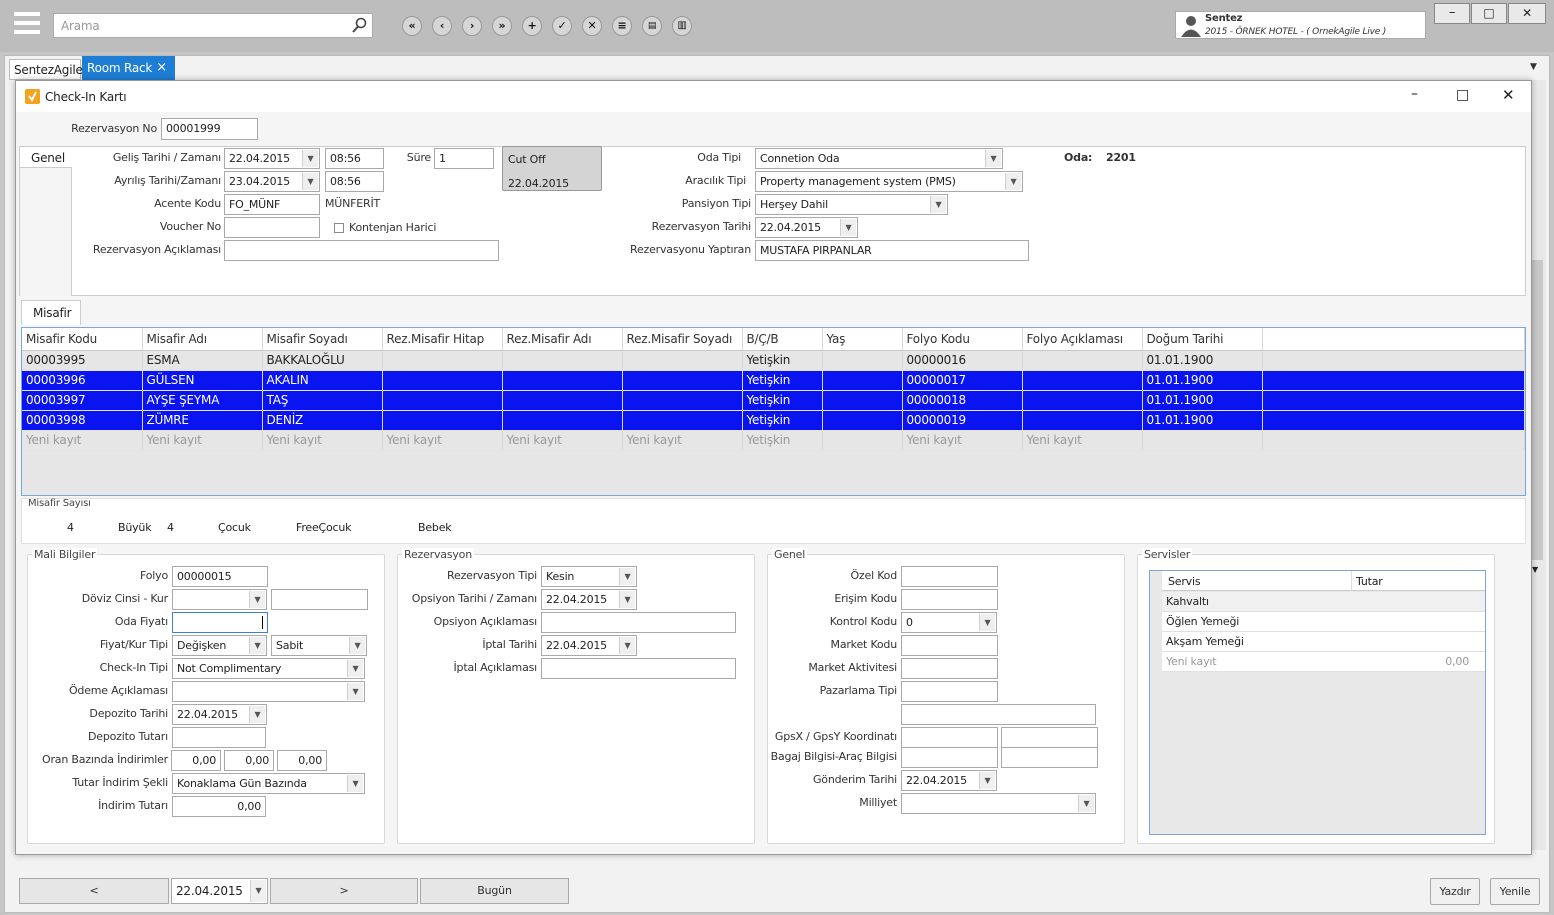 This screenshot has width=1554, height=915. Describe the element at coordinates (322, 400) in the screenshot. I see `table-cell: TAŞ` at that location.